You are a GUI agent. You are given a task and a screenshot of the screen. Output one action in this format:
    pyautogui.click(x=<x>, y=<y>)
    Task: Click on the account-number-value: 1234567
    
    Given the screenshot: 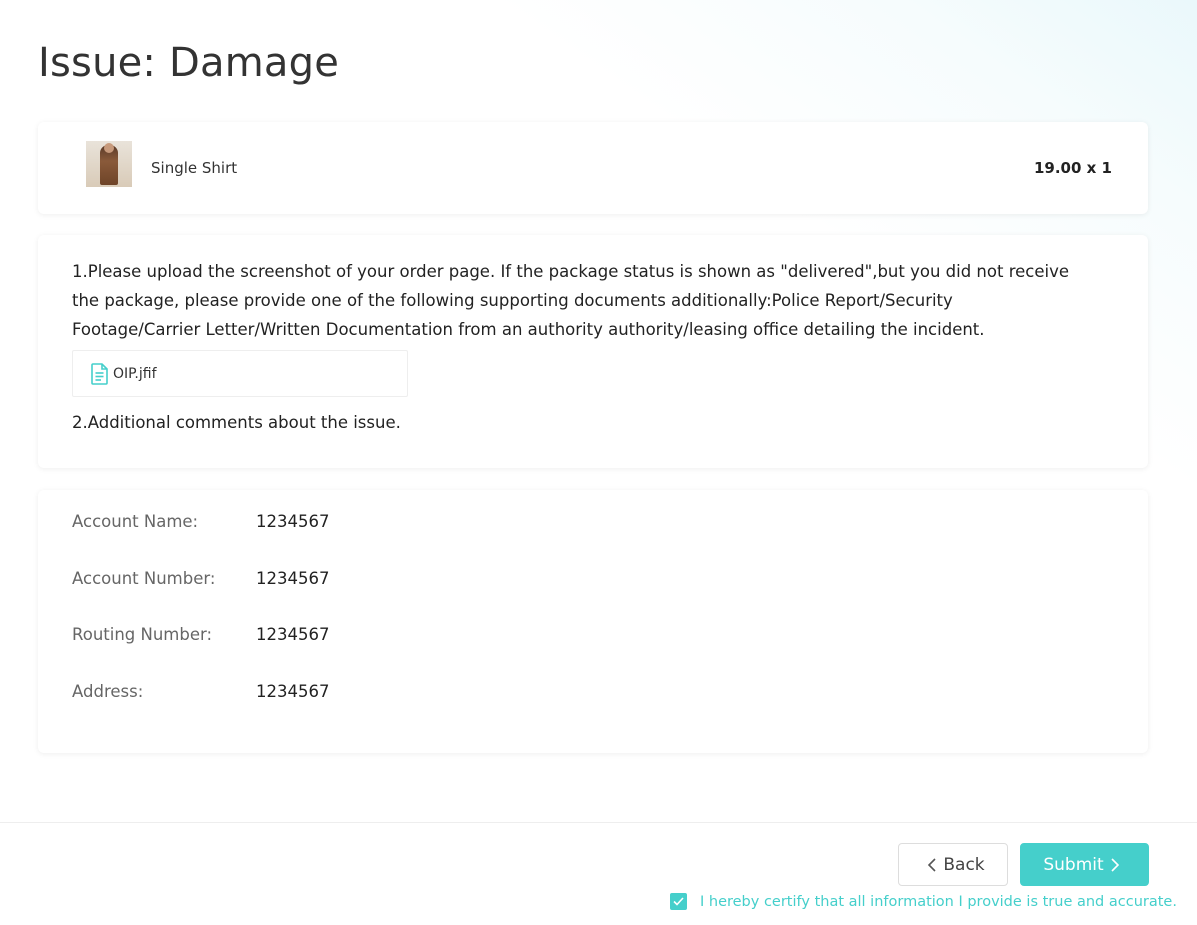 What is the action you would take?
    pyautogui.click(x=293, y=578)
    